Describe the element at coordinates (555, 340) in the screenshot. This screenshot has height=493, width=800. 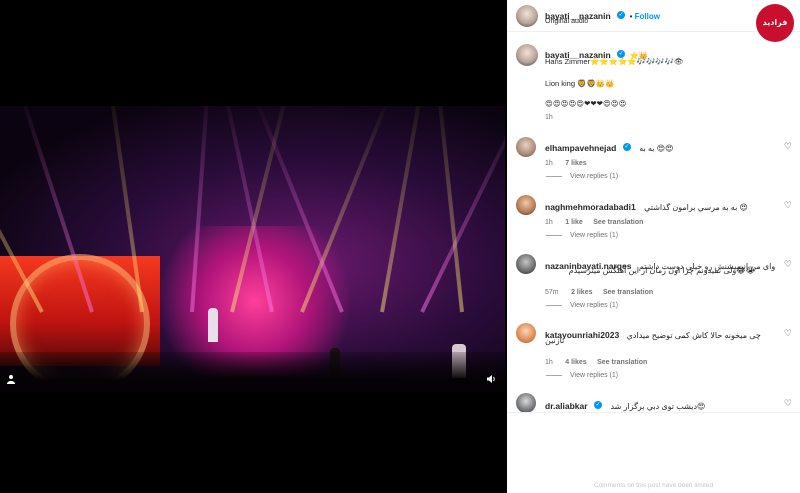
I see `comment-text-line-2: نازنين` at that location.